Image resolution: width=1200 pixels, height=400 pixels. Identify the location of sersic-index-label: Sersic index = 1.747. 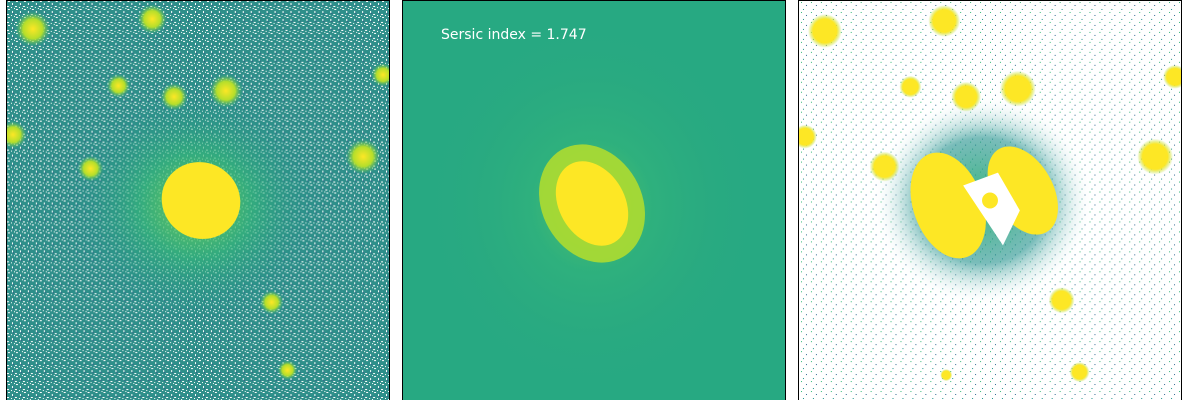
(514, 35).